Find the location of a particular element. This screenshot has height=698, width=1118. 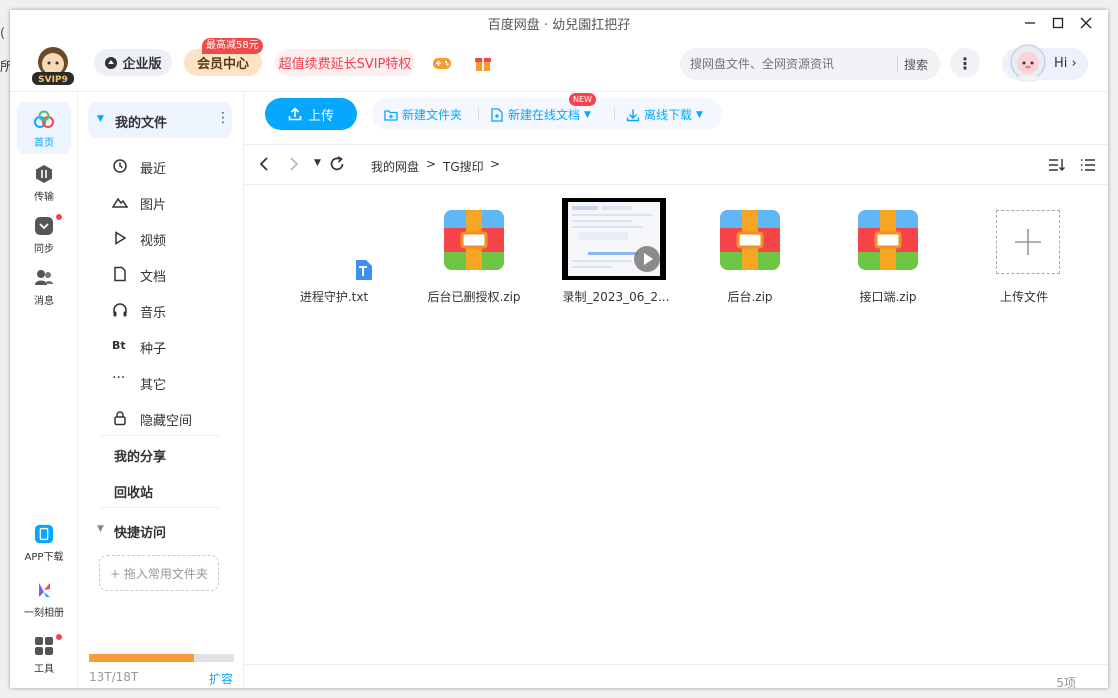

upload-button: 上传 is located at coordinates (311, 114).